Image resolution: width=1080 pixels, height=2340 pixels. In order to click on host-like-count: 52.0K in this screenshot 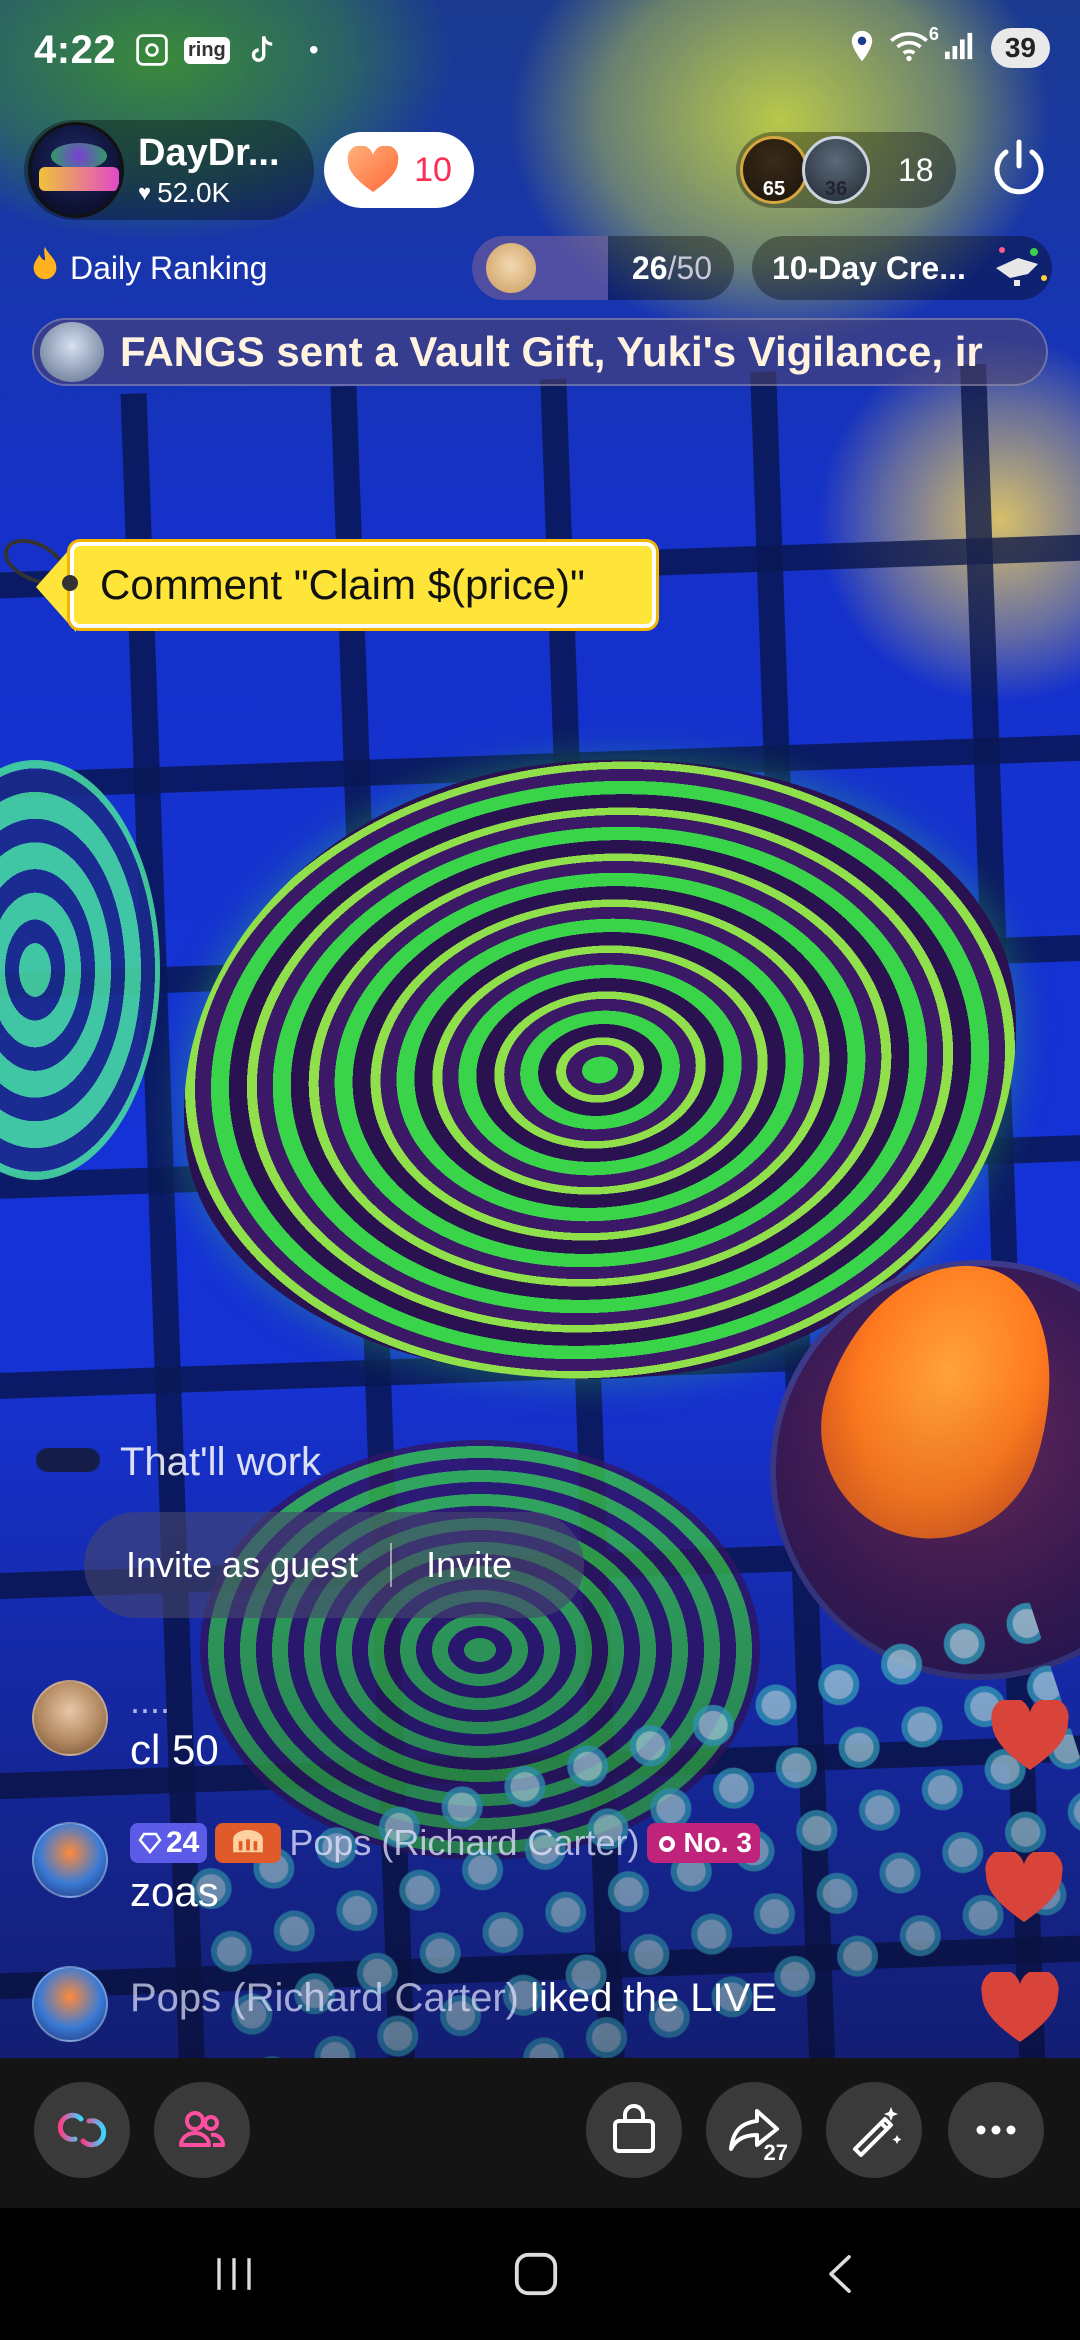, I will do `click(194, 192)`.